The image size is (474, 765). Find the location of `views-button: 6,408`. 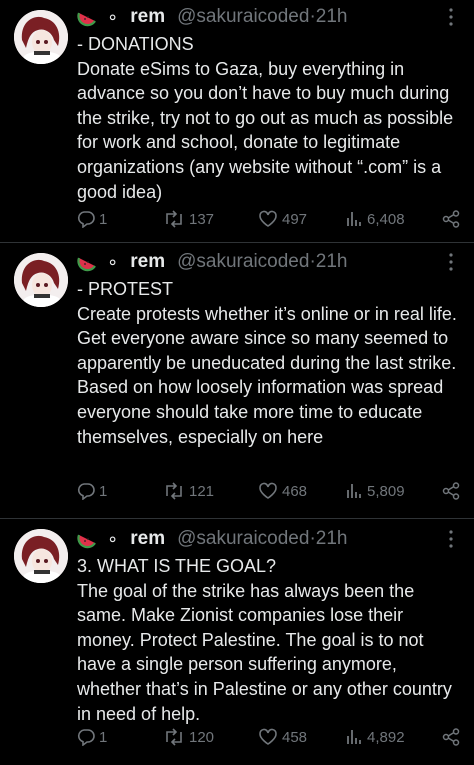

views-button: 6,408 is located at coordinates (375, 219).